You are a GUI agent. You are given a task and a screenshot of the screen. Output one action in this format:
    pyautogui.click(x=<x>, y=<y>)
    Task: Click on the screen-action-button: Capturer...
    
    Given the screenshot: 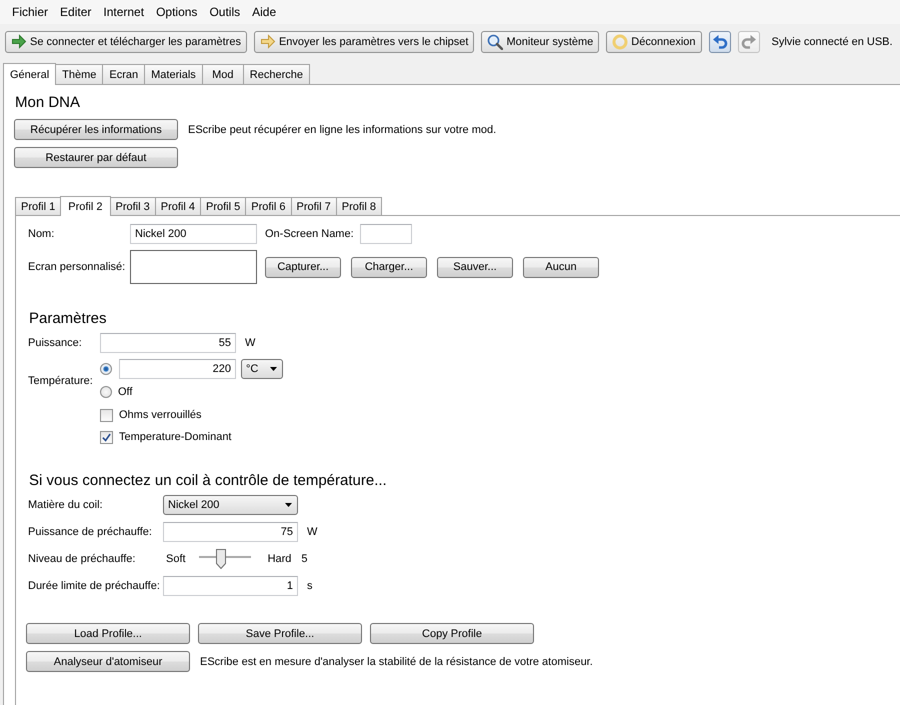 What is the action you would take?
    pyautogui.click(x=303, y=267)
    